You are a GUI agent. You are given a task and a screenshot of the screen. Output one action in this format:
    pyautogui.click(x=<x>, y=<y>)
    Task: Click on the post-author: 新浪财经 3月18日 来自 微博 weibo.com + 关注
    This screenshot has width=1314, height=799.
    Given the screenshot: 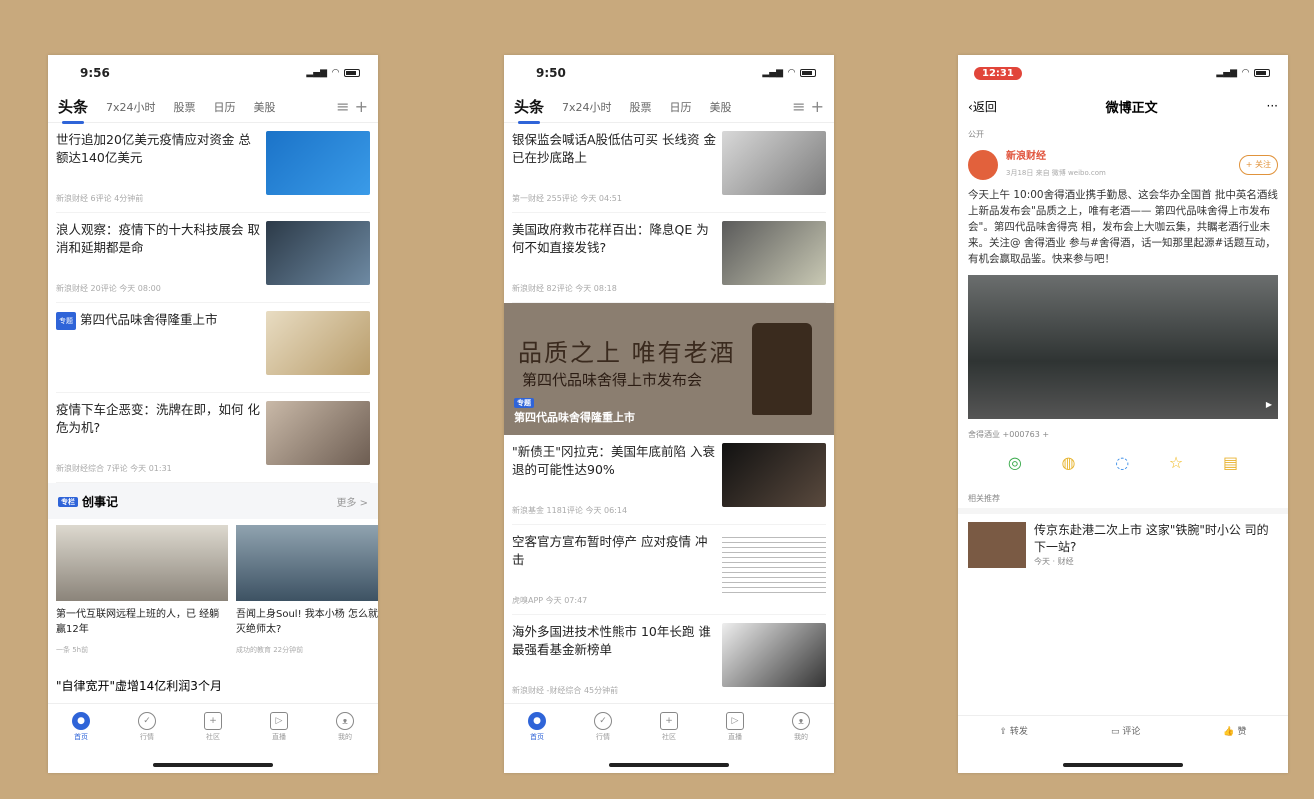 What is the action you would take?
    pyautogui.click(x=1123, y=165)
    